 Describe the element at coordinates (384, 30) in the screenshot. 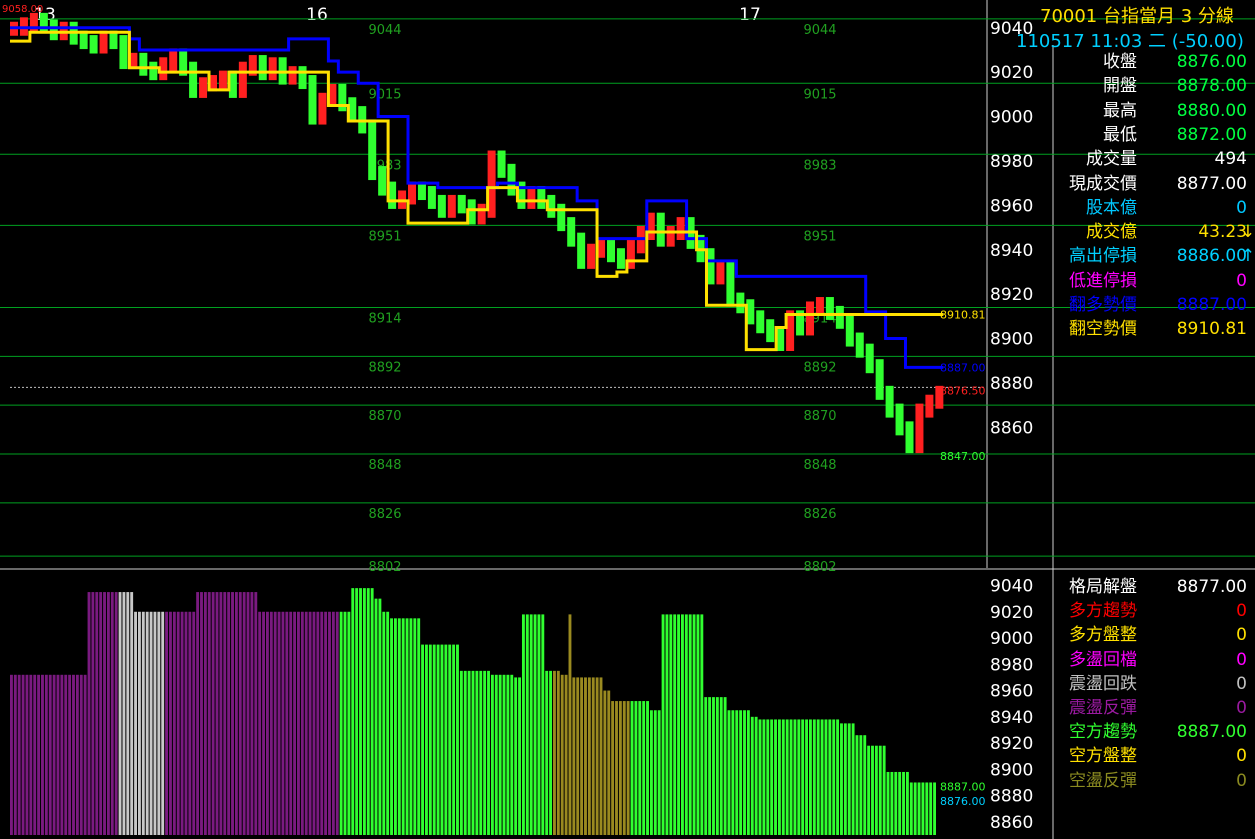

I see `level-label: 9044` at that location.